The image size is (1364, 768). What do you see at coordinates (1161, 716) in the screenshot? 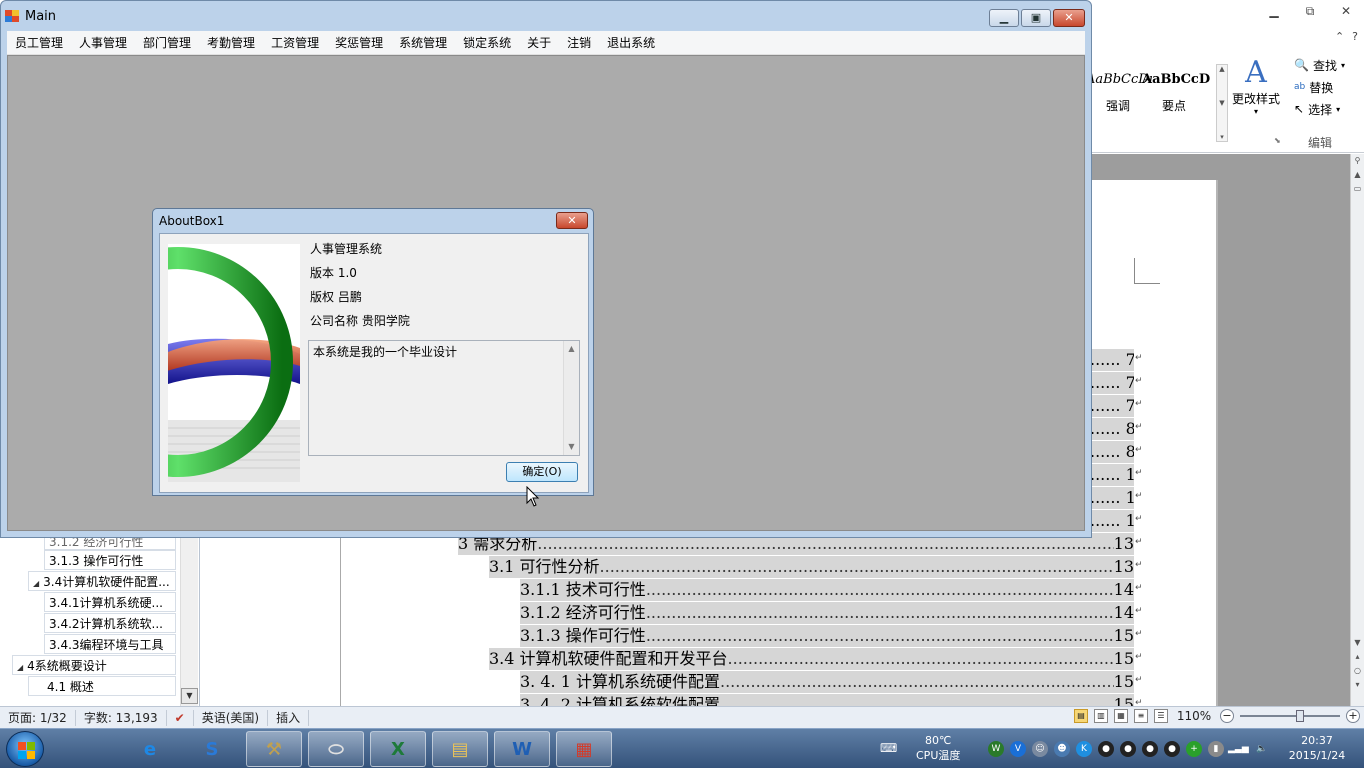
I see `draft-icon: ☰` at bounding box center [1161, 716].